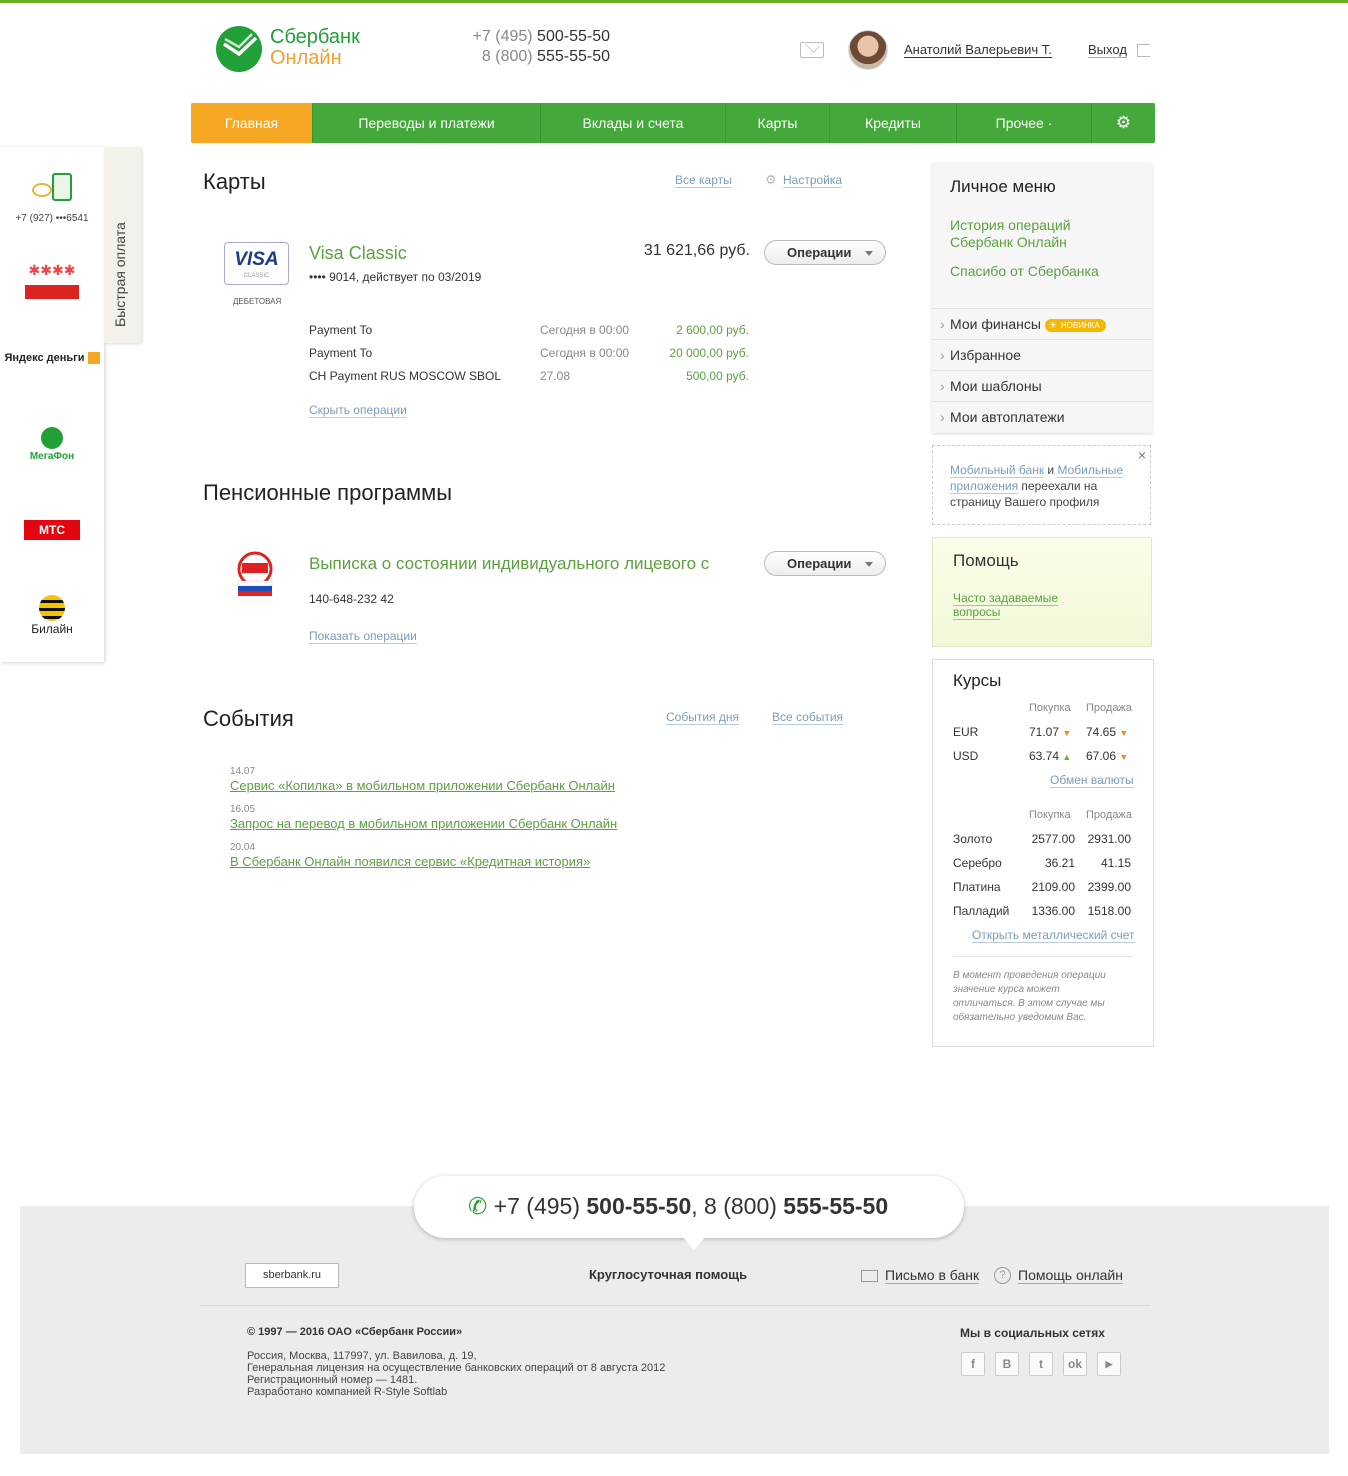 The height and width of the screenshot is (1476, 1348). I want to click on phone2-prefix: 8 (800), so click(507, 56).